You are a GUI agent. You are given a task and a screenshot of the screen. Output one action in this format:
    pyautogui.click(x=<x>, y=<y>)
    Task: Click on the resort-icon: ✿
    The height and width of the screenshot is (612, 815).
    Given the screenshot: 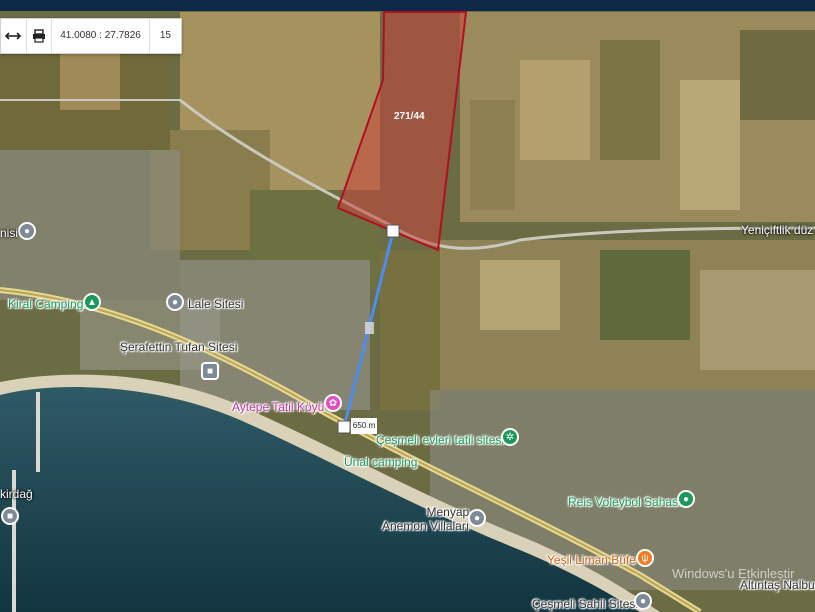 What is the action you would take?
    pyautogui.click(x=333, y=403)
    